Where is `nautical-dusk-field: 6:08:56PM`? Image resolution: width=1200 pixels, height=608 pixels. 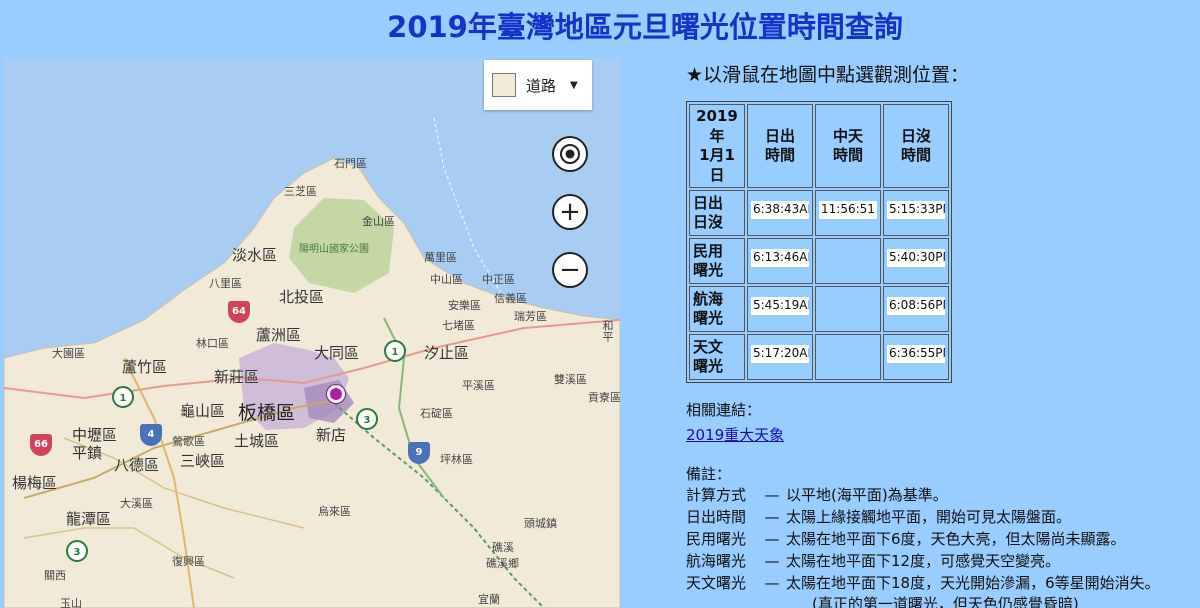
nautical-dusk-field: 6:08:56PM is located at coordinates (916, 306).